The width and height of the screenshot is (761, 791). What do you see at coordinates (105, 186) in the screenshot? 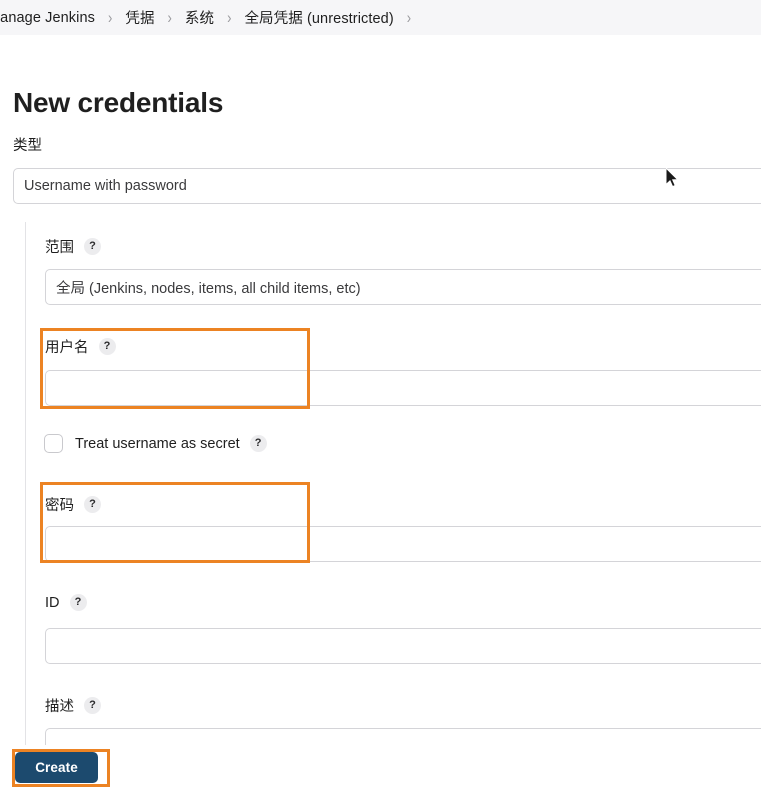
I see `credential-type-selected-value: Username with password` at bounding box center [105, 186].